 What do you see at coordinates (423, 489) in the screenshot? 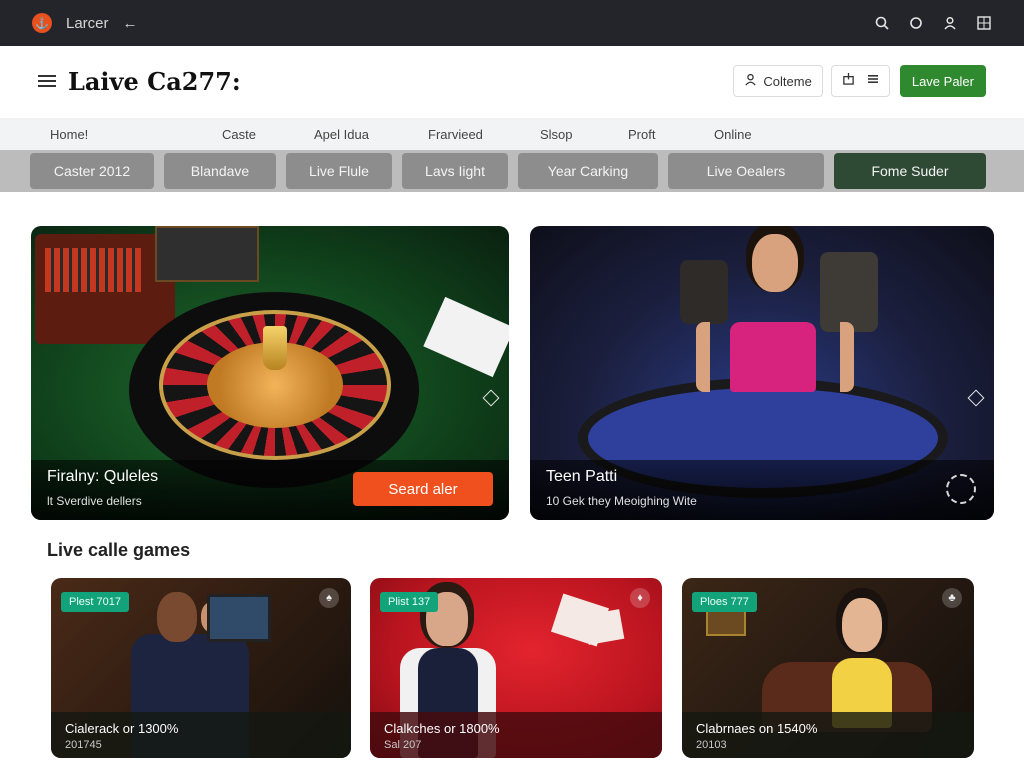
I see `search-dealer-button: Seard aler` at bounding box center [423, 489].